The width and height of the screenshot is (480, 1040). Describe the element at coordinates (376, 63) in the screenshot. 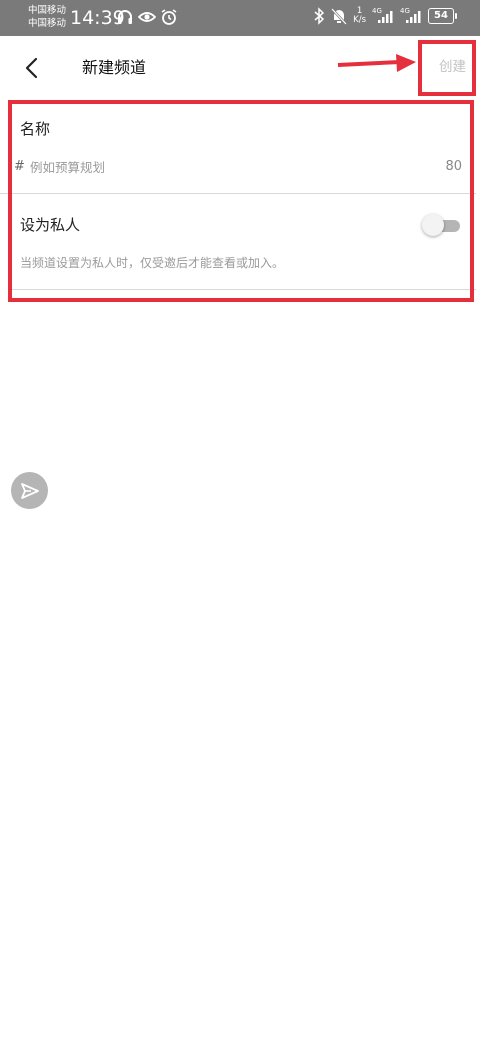

I see `annotation-arrow` at that location.